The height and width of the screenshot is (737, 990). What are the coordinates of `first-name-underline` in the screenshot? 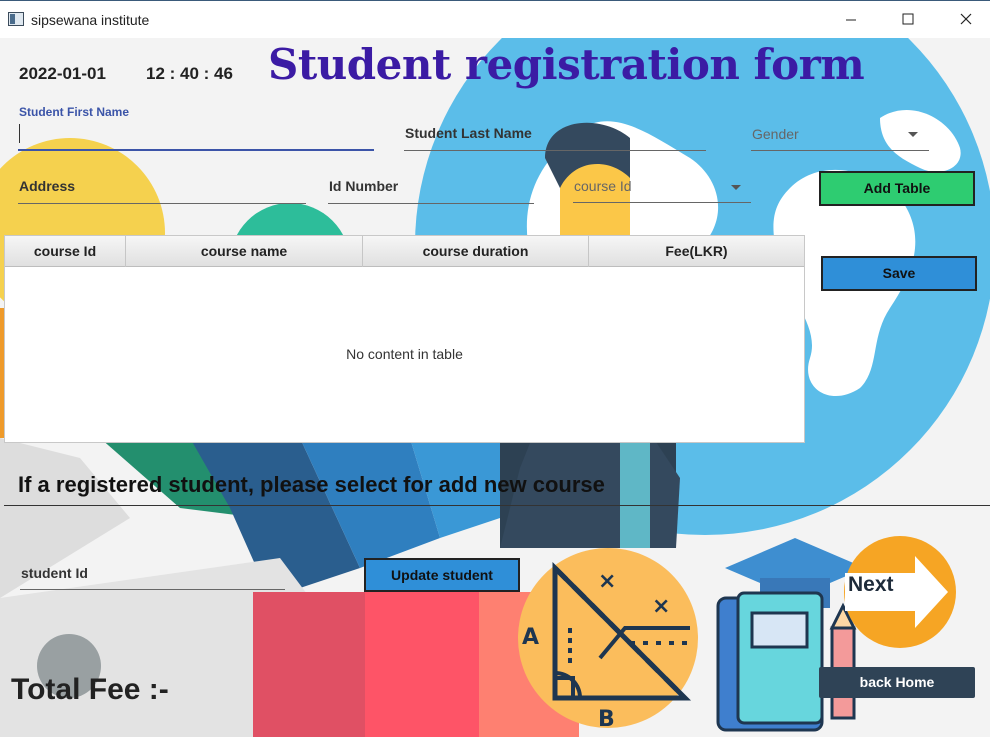 It's located at (196, 150).